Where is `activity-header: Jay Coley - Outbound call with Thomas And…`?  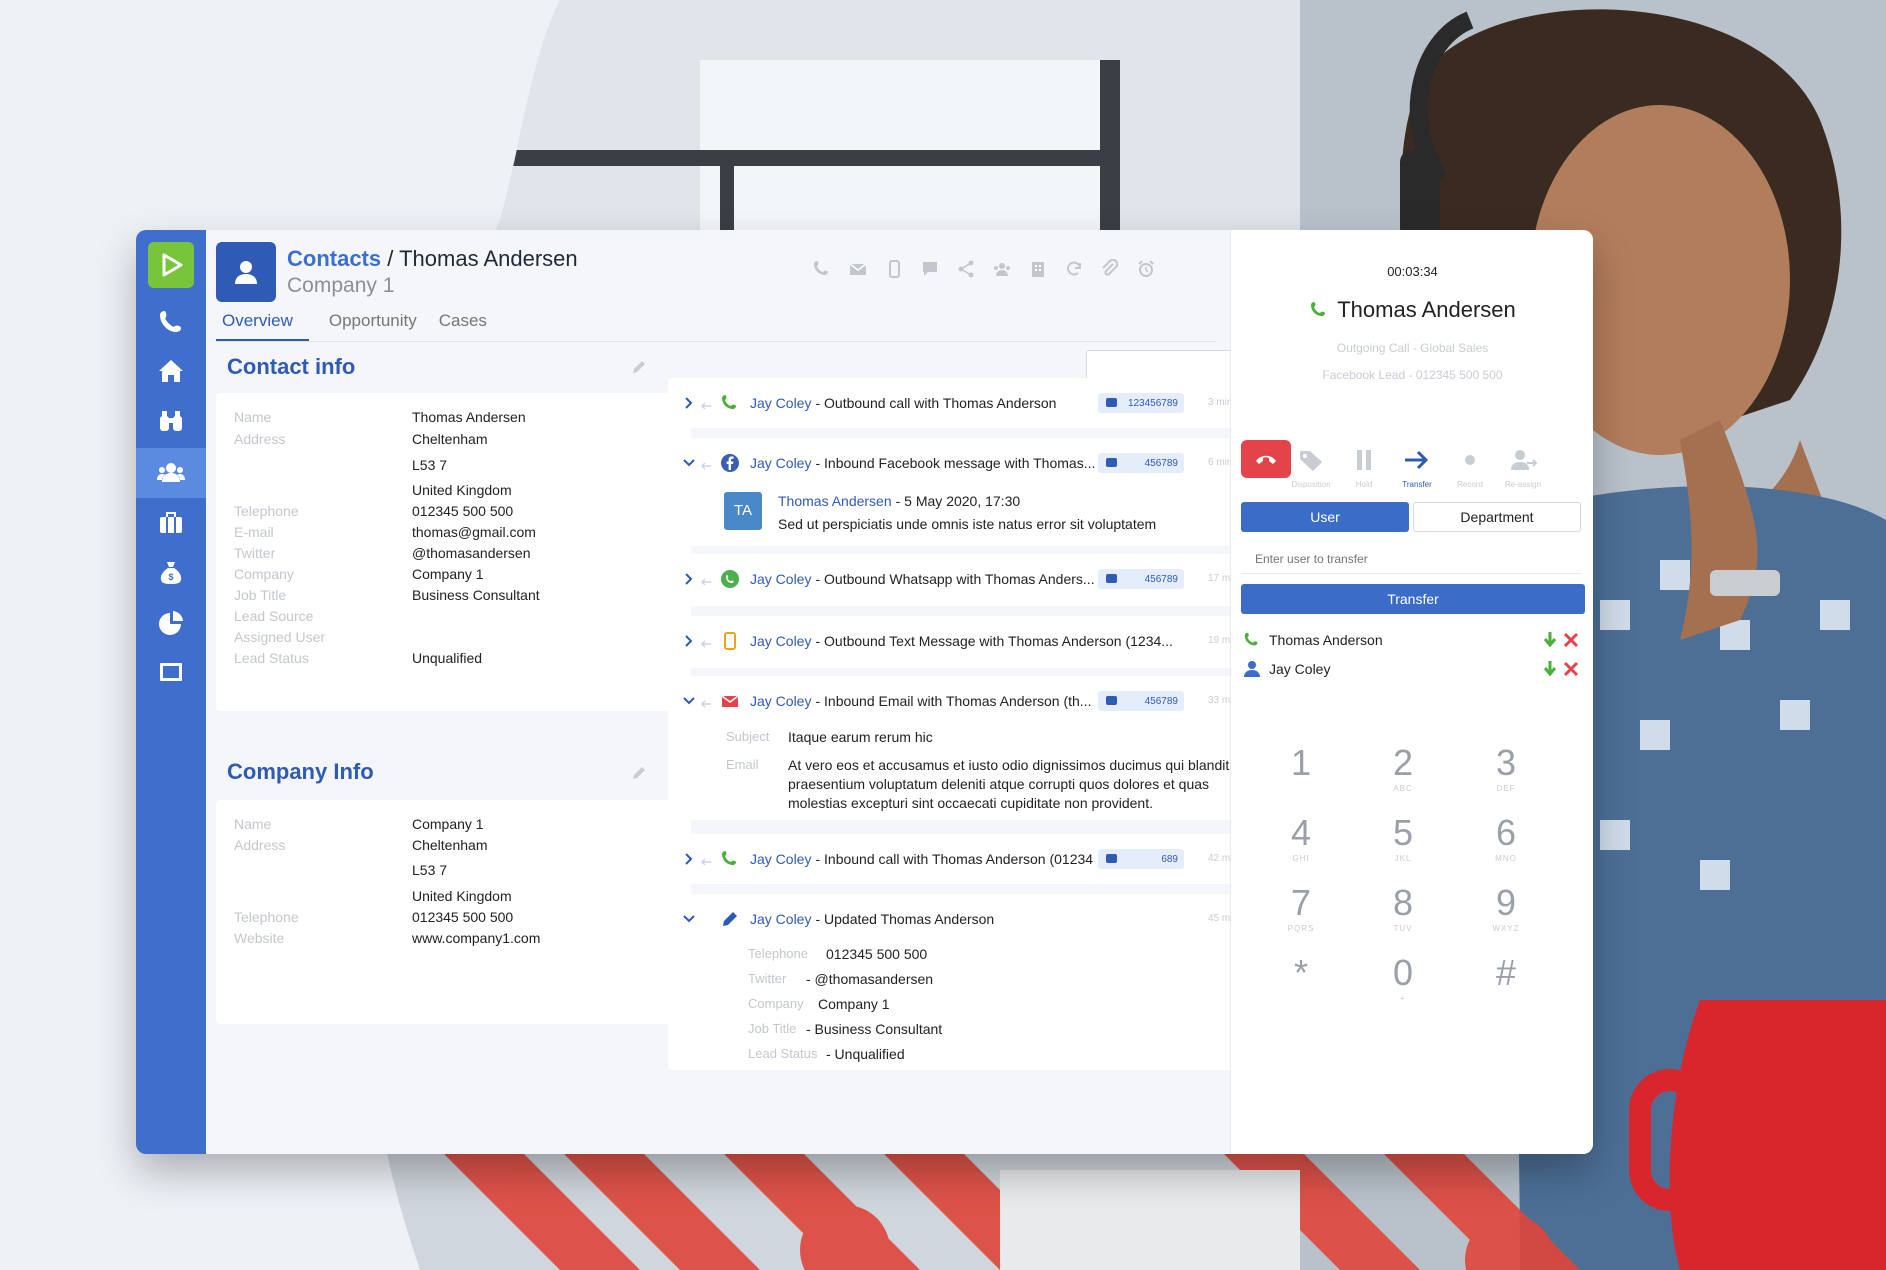
activity-header: Jay Coley - Outbound call with Thomas And… is located at coordinates (978, 403).